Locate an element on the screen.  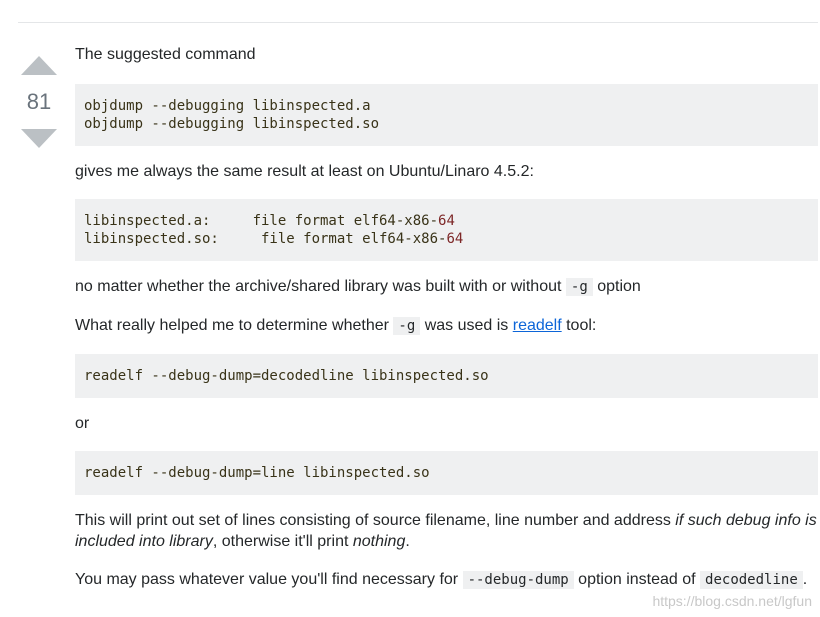
text: was used is is located at coordinates (466, 325).